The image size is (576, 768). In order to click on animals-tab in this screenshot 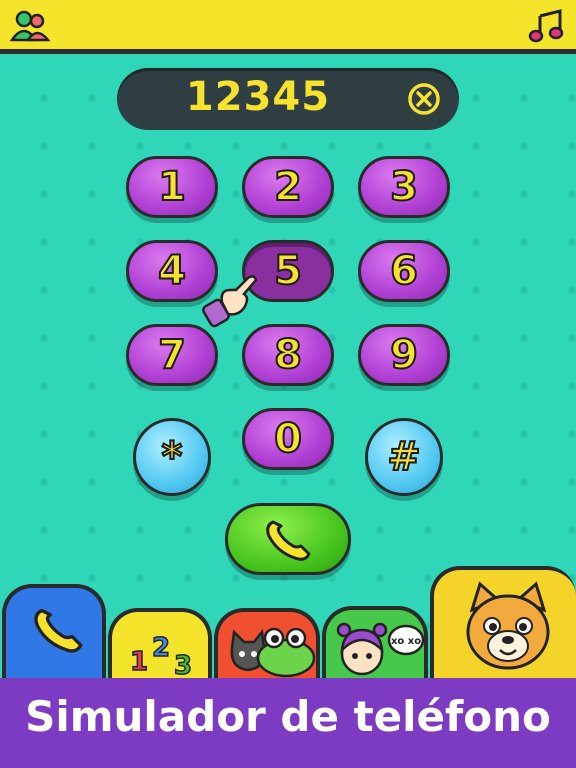, I will do `click(267, 644)`.